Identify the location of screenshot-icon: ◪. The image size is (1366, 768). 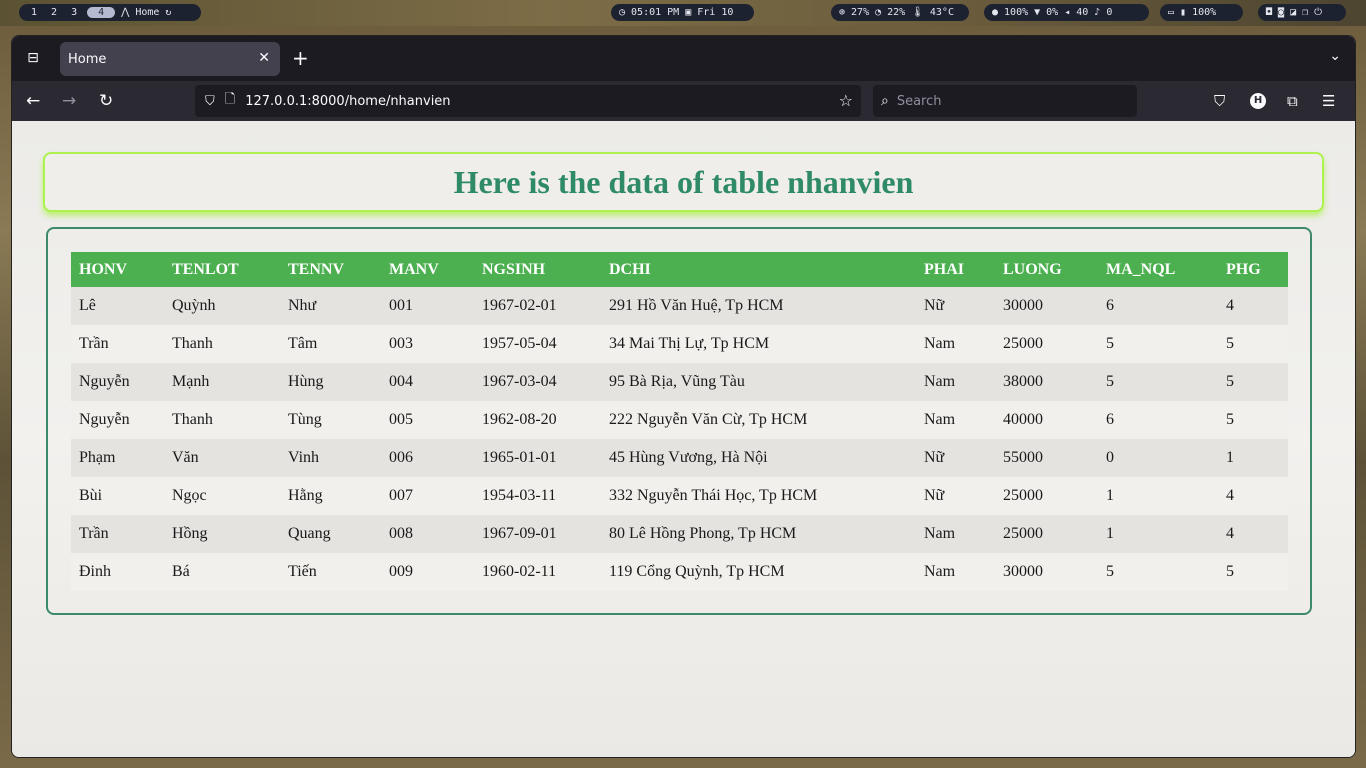
(1293, 12).